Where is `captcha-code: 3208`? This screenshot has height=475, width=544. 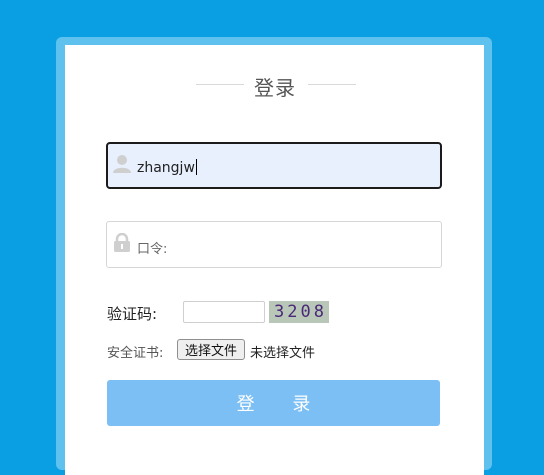
captcha-code: 3208 is located at coordinates (300, 312).